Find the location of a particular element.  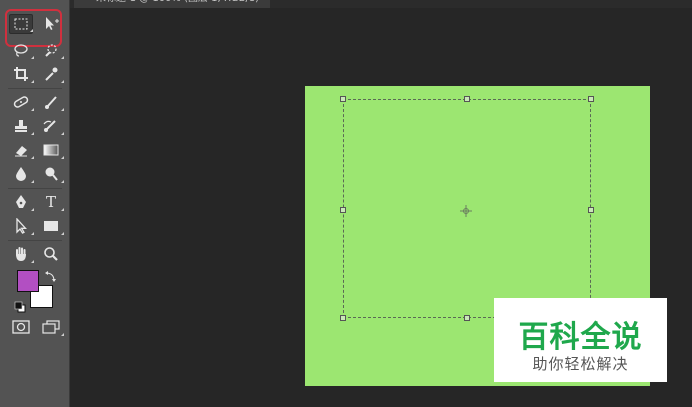

watermark-title: 百科全说 is located at coordinates (580, 337).